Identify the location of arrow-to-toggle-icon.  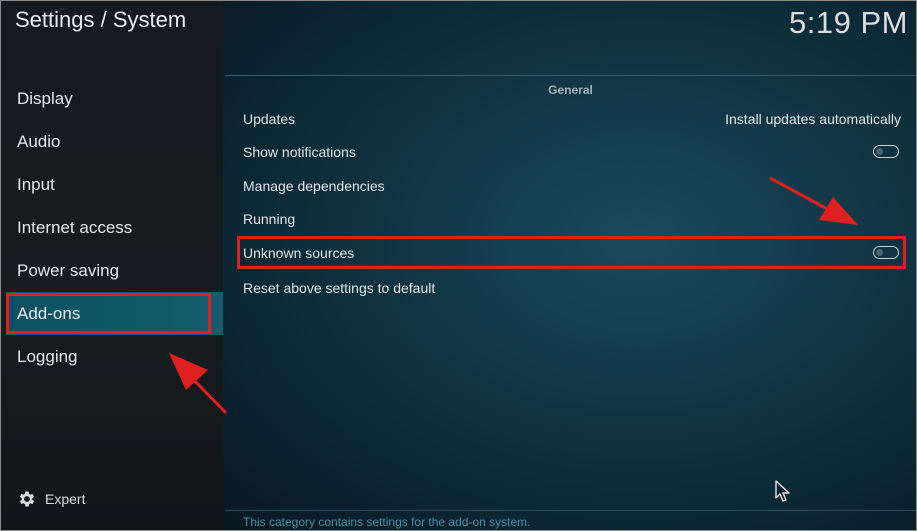
(813, 200).